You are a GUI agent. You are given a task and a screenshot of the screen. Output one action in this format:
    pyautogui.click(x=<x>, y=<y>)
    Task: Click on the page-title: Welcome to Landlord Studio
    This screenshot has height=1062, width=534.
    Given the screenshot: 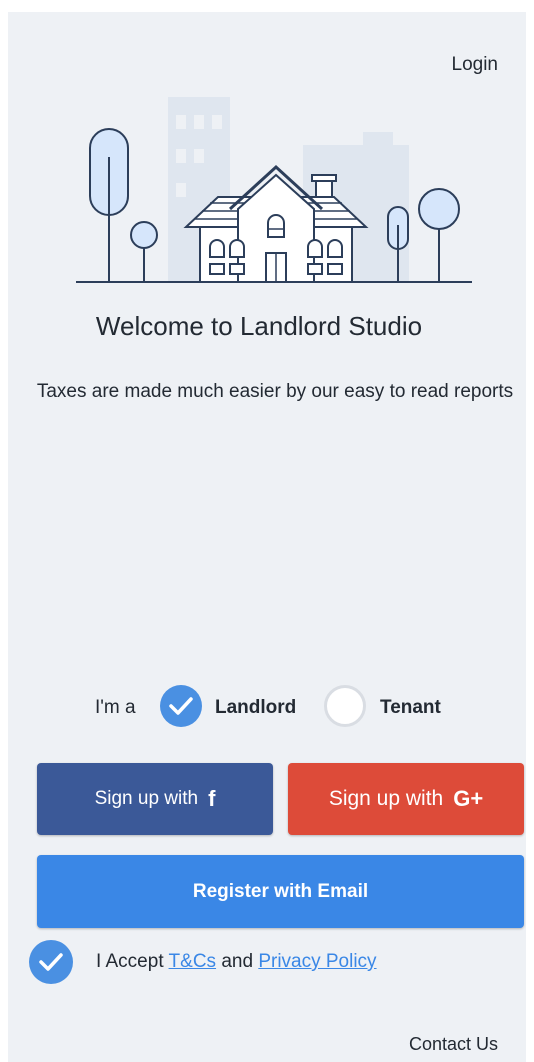 What is the action you would take?
    pyautogui.click(x=259, y=326)
    